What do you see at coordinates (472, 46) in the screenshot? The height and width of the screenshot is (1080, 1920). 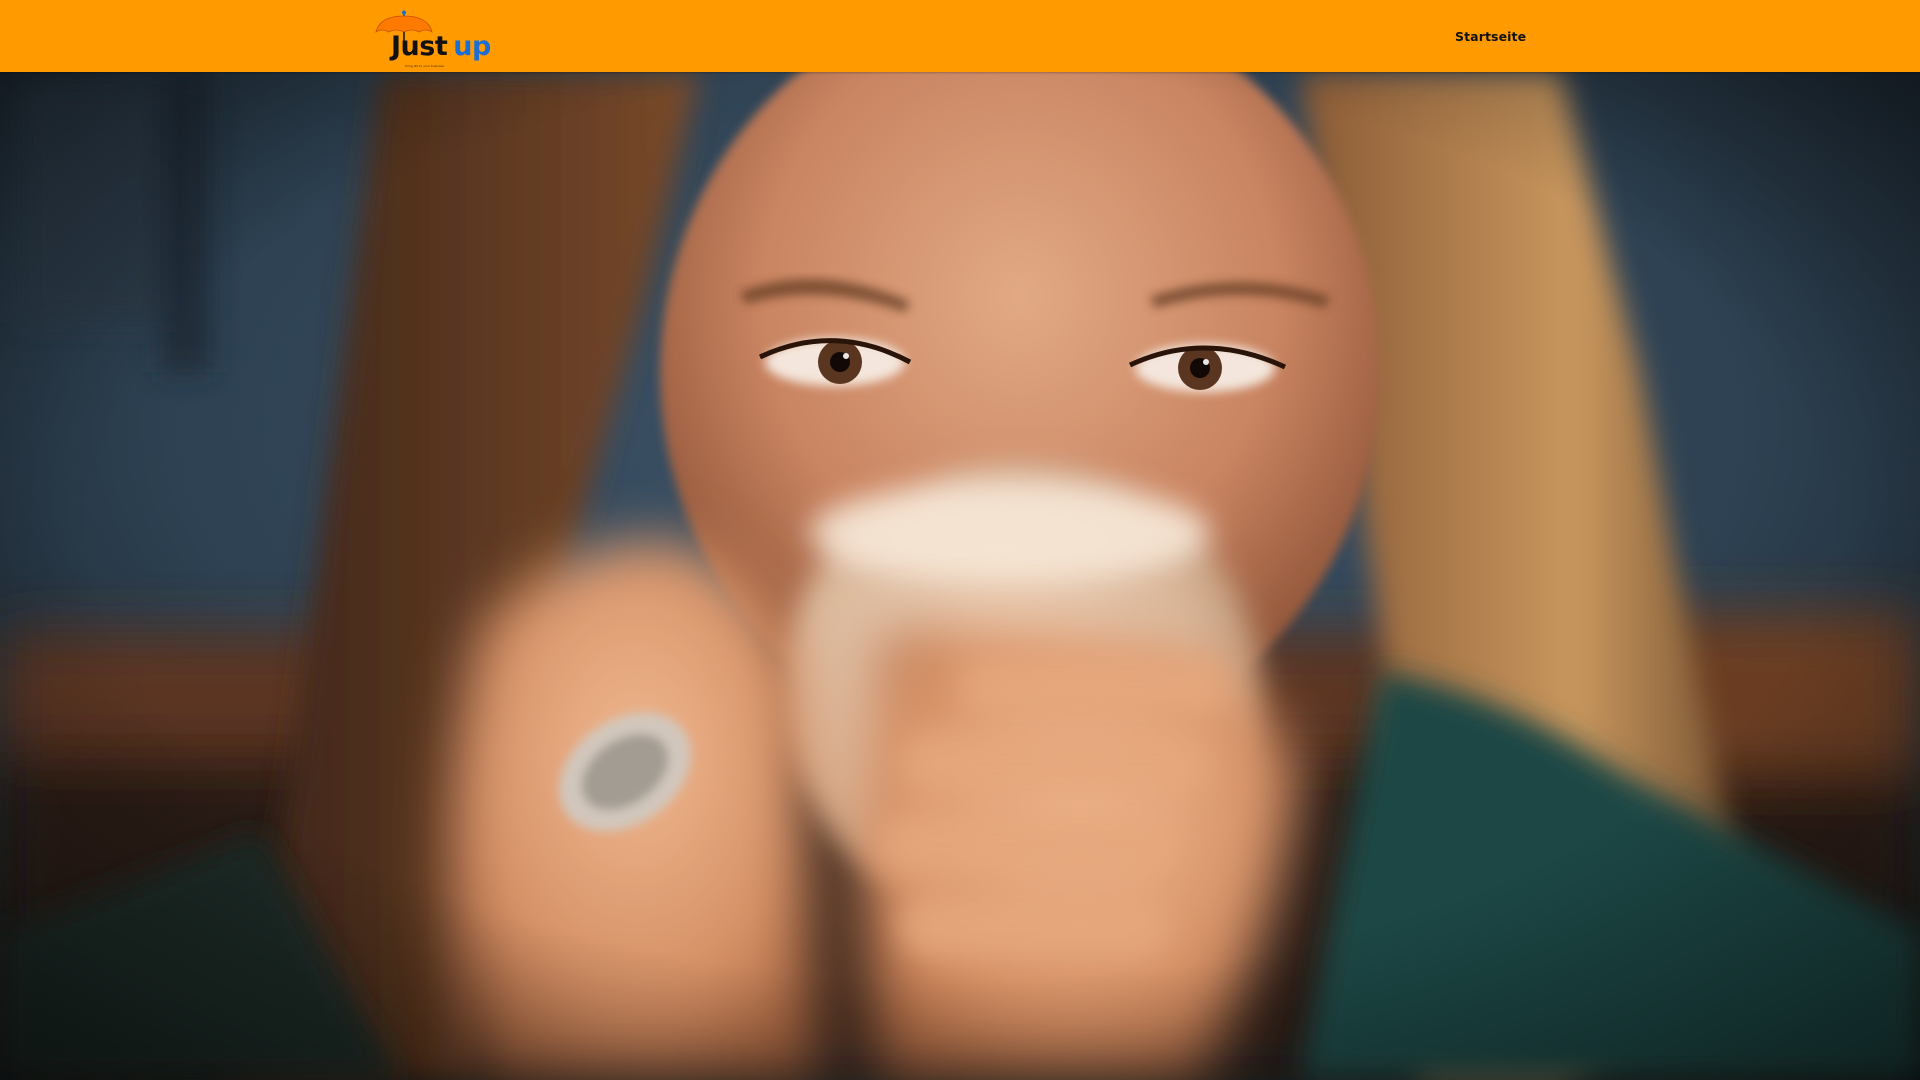 I see `logo-word-up: up` at bounding box center [472, 46].